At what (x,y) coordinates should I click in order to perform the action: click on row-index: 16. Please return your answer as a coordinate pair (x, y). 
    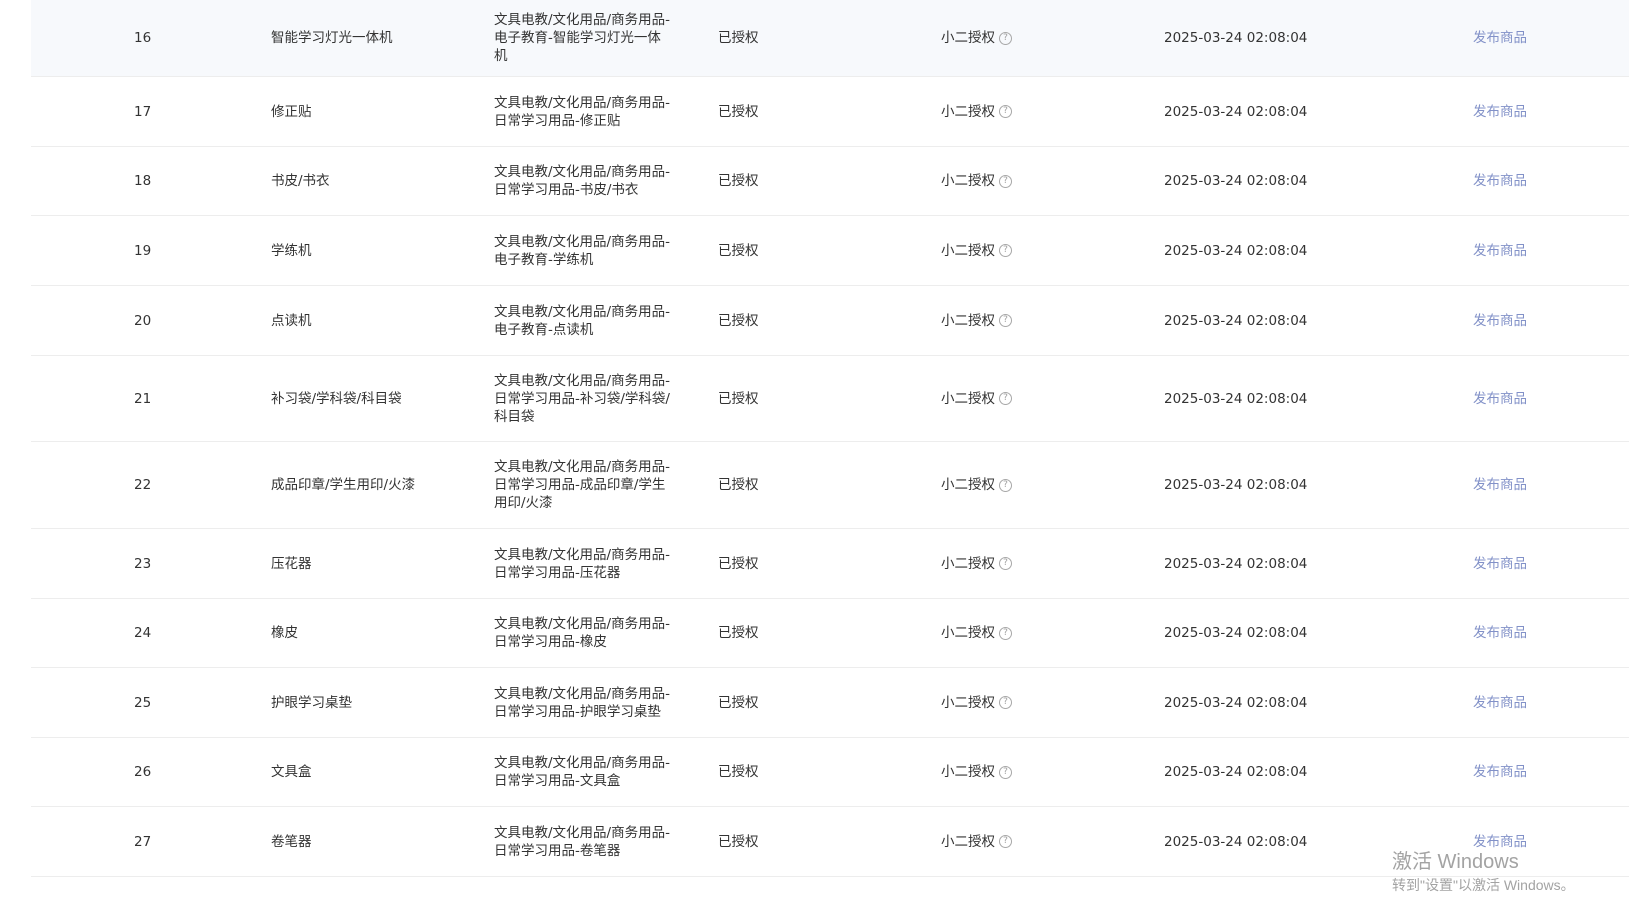
    Looking at the image, I should click on (143, 38).